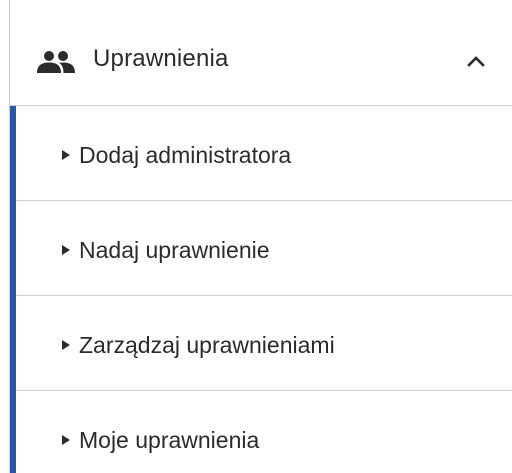 The width and height of the screenshot is (512, 473). What do you see at coordinates (161, 58) in the screenshot?
I see `section-title: Uprawnienia` at bounding box center [161, 58].